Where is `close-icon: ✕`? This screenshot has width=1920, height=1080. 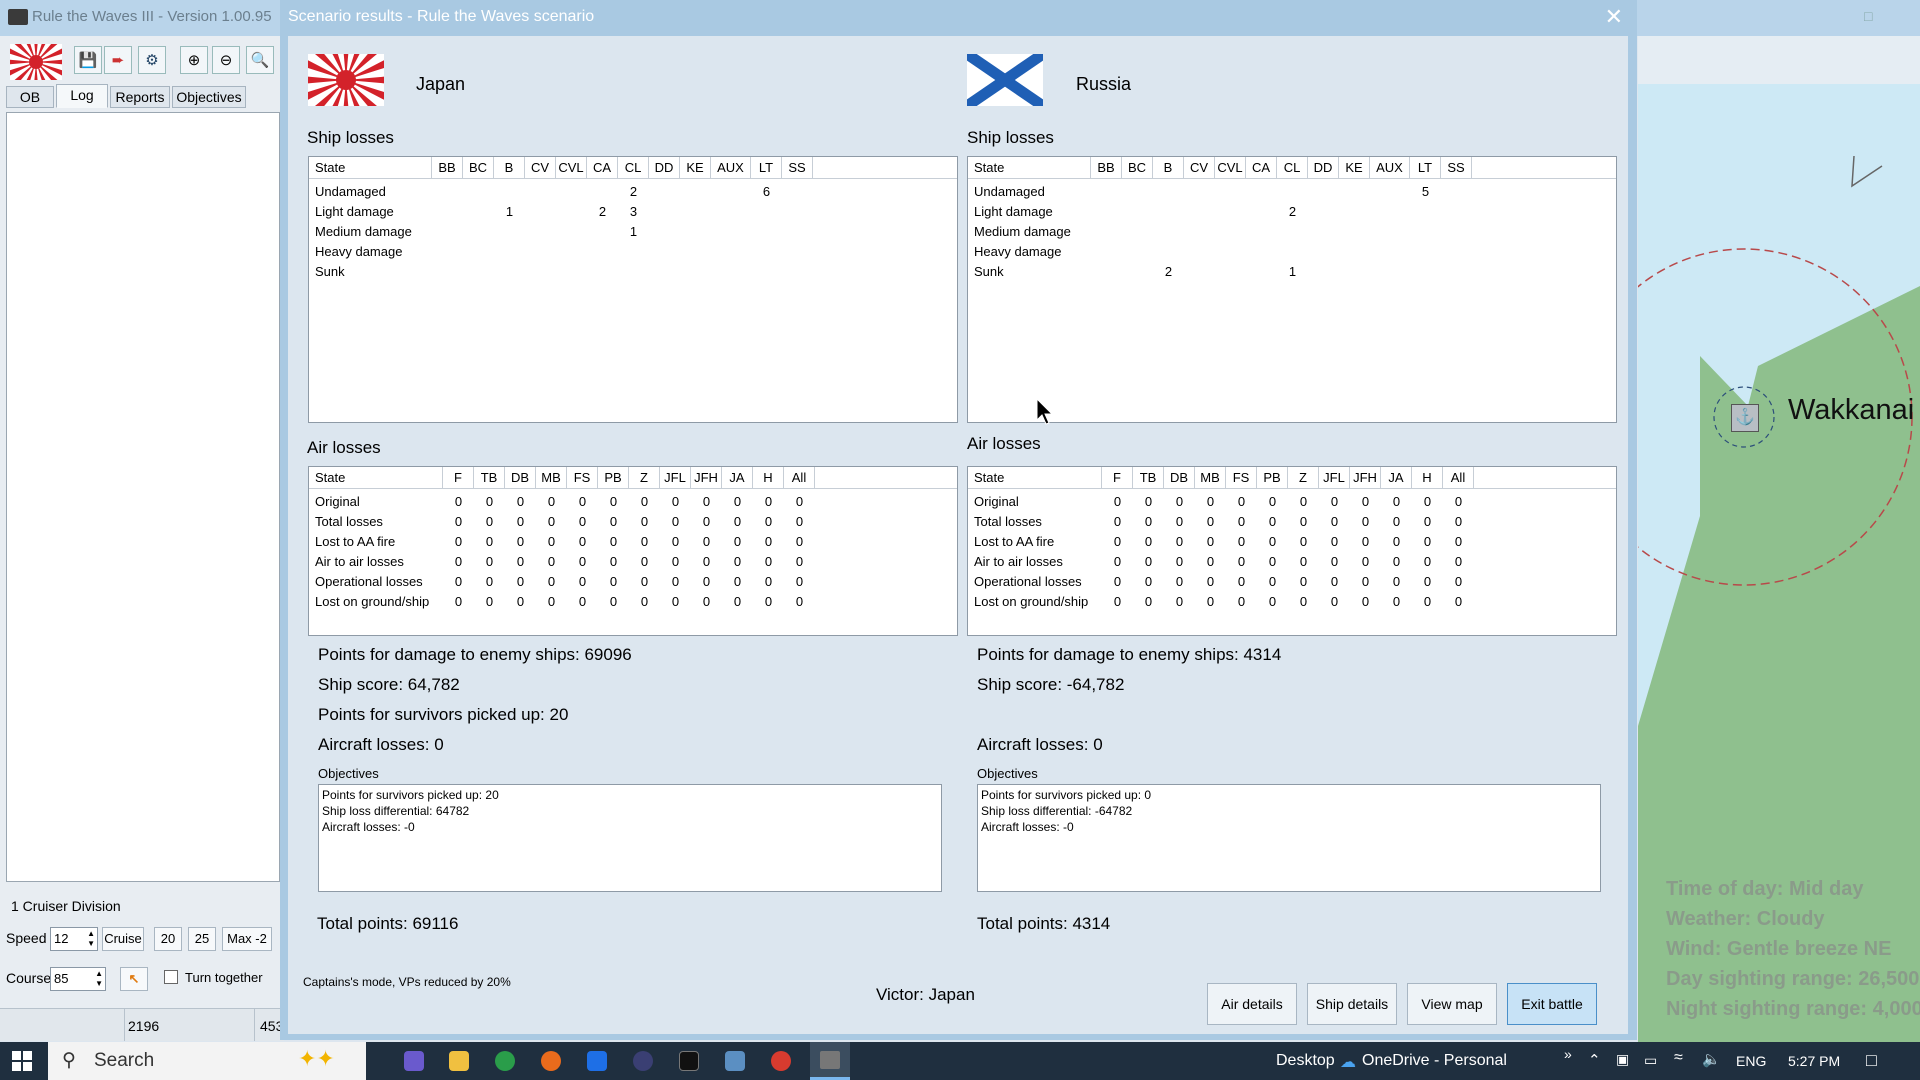 close-icon: ✕ is located at coordinates (1614, 17).